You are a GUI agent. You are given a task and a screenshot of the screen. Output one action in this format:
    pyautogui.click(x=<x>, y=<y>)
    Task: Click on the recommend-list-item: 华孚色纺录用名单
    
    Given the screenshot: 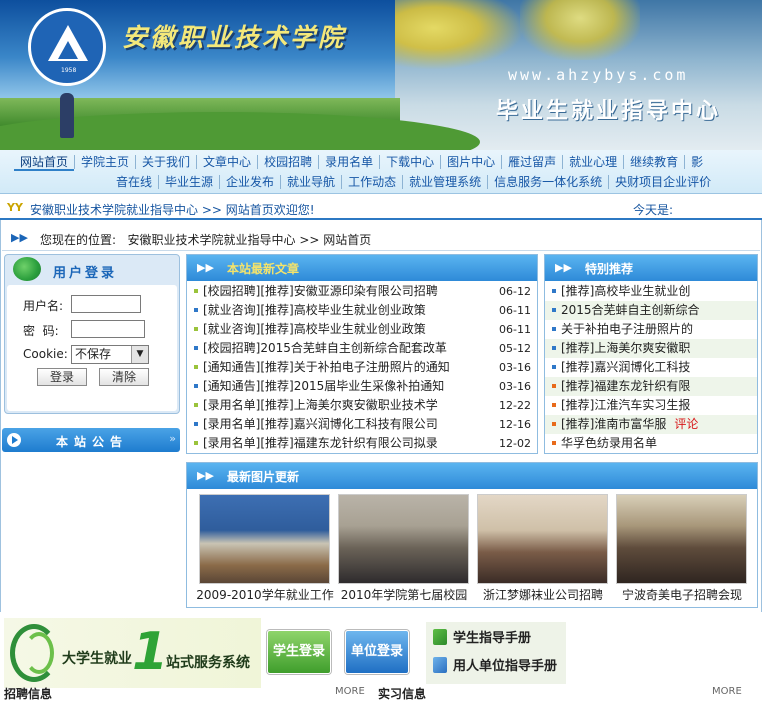 What is the action you would take?
    pyautogui.click(x=651, y=443)
    